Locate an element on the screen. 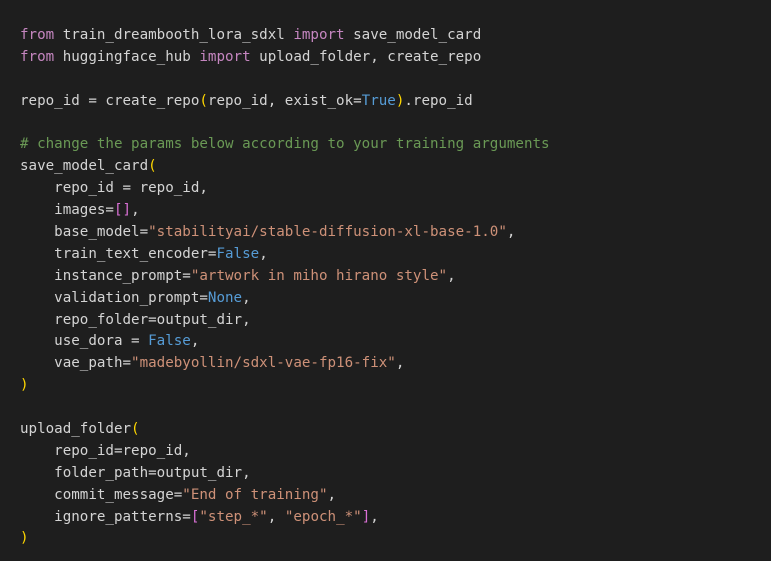 The image size is (771, 561). code-token-string: "madebyollin/sdxl-vae-fp16-fix" is located at coordinates (263, 363).